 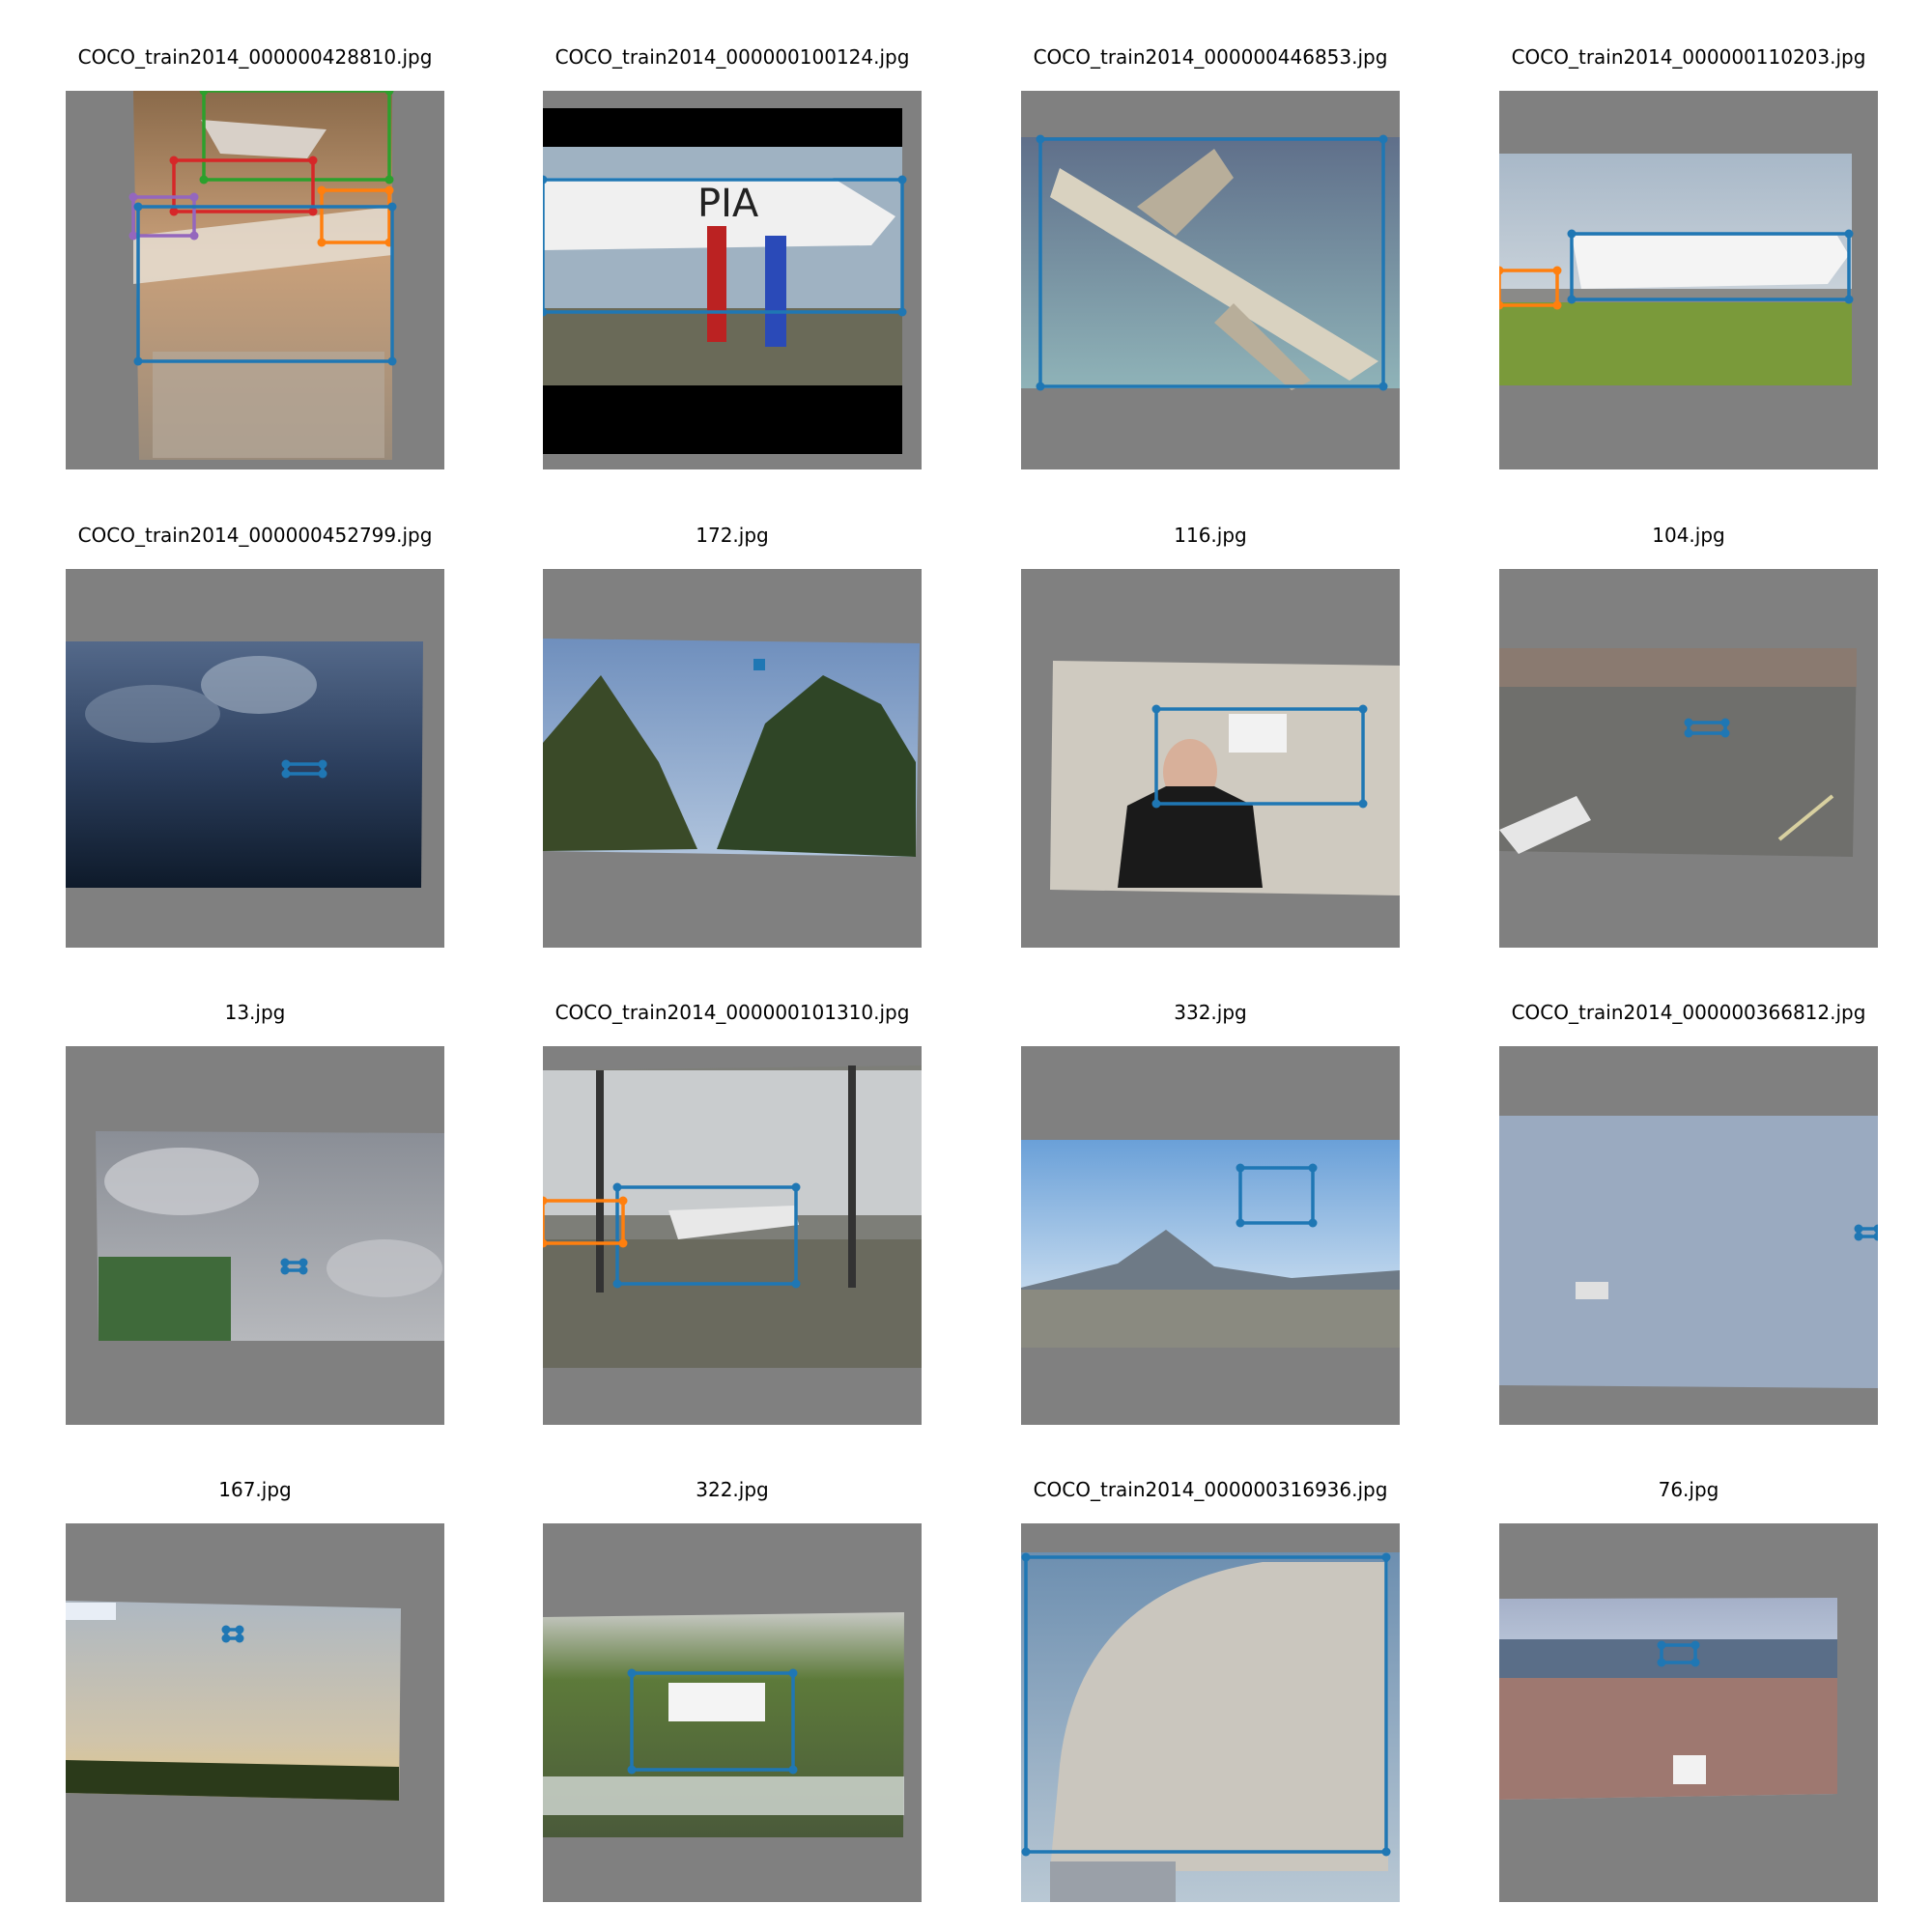 I want to click on image-title: 332.jpg, so click(x=1210, y=1012).